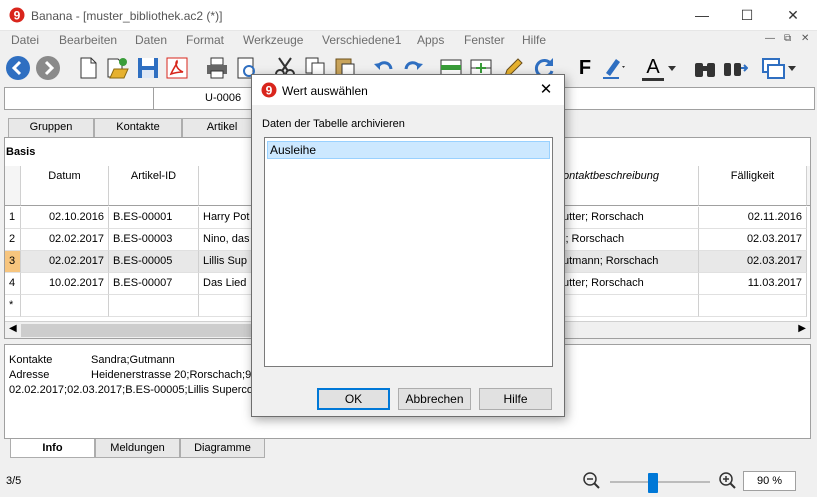  Describe the element at coordinates (735, 68) in the screenshot. I see `find-next-icon` at that location.